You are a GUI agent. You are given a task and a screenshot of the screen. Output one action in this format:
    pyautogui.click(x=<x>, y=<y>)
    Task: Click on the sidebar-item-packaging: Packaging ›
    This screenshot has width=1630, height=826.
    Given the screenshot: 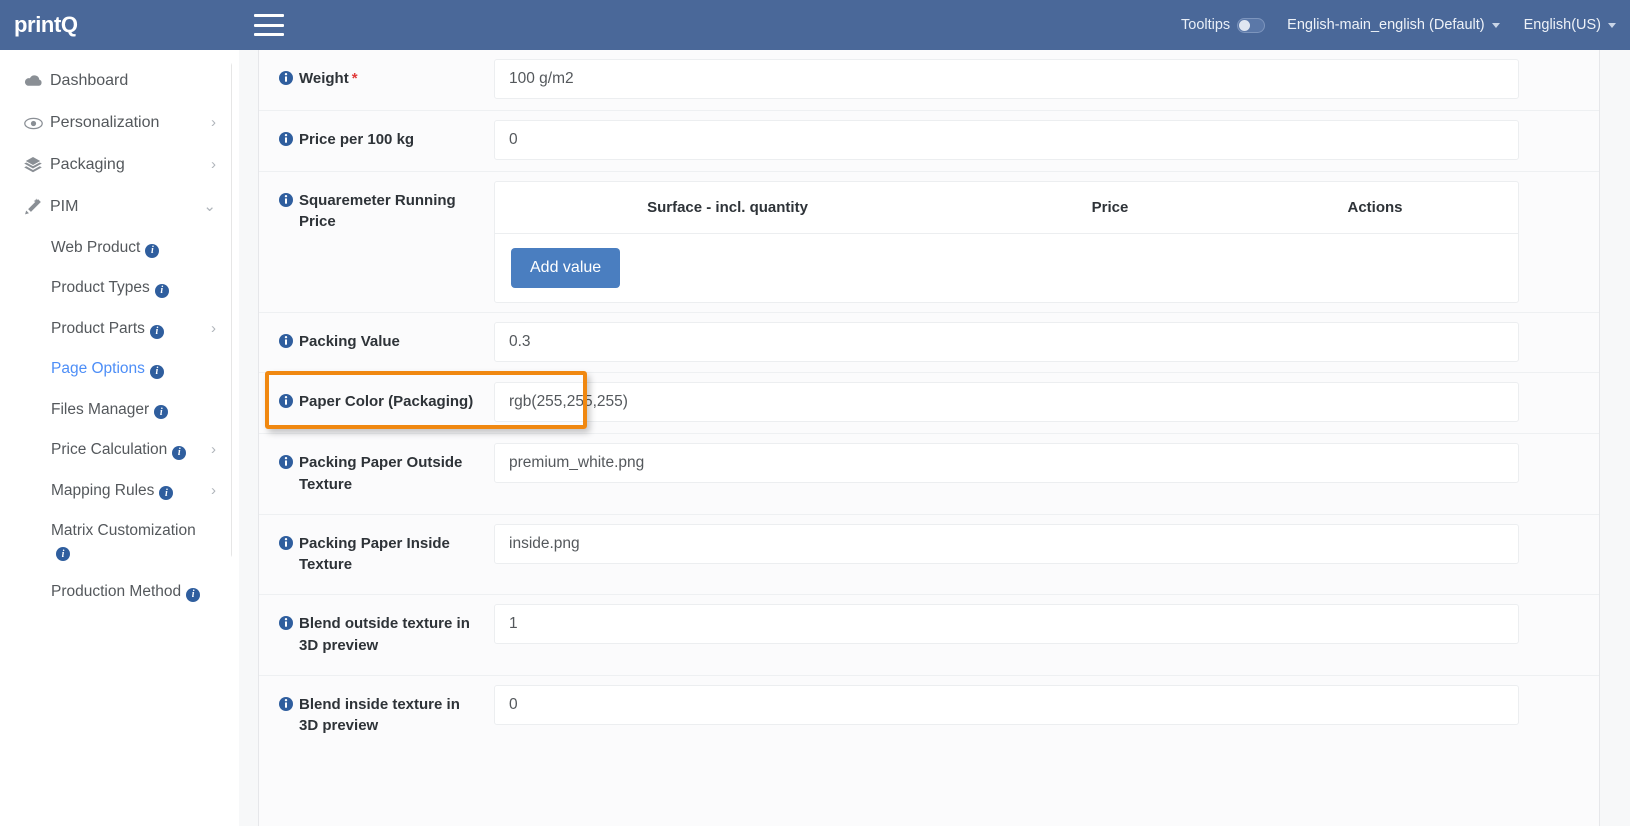 What is the action you would take?
    pyautogui.click(x=116, y=165)
    